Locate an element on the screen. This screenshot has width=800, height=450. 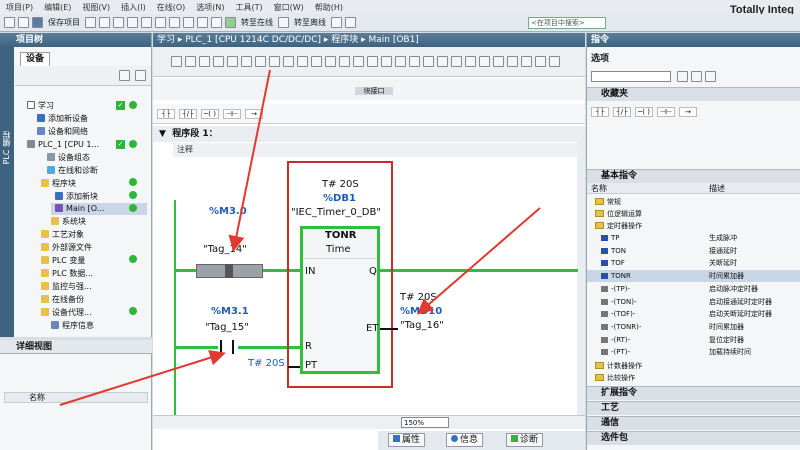
instruction-description: 生成脉冲 is located at coordinates (723, 238).